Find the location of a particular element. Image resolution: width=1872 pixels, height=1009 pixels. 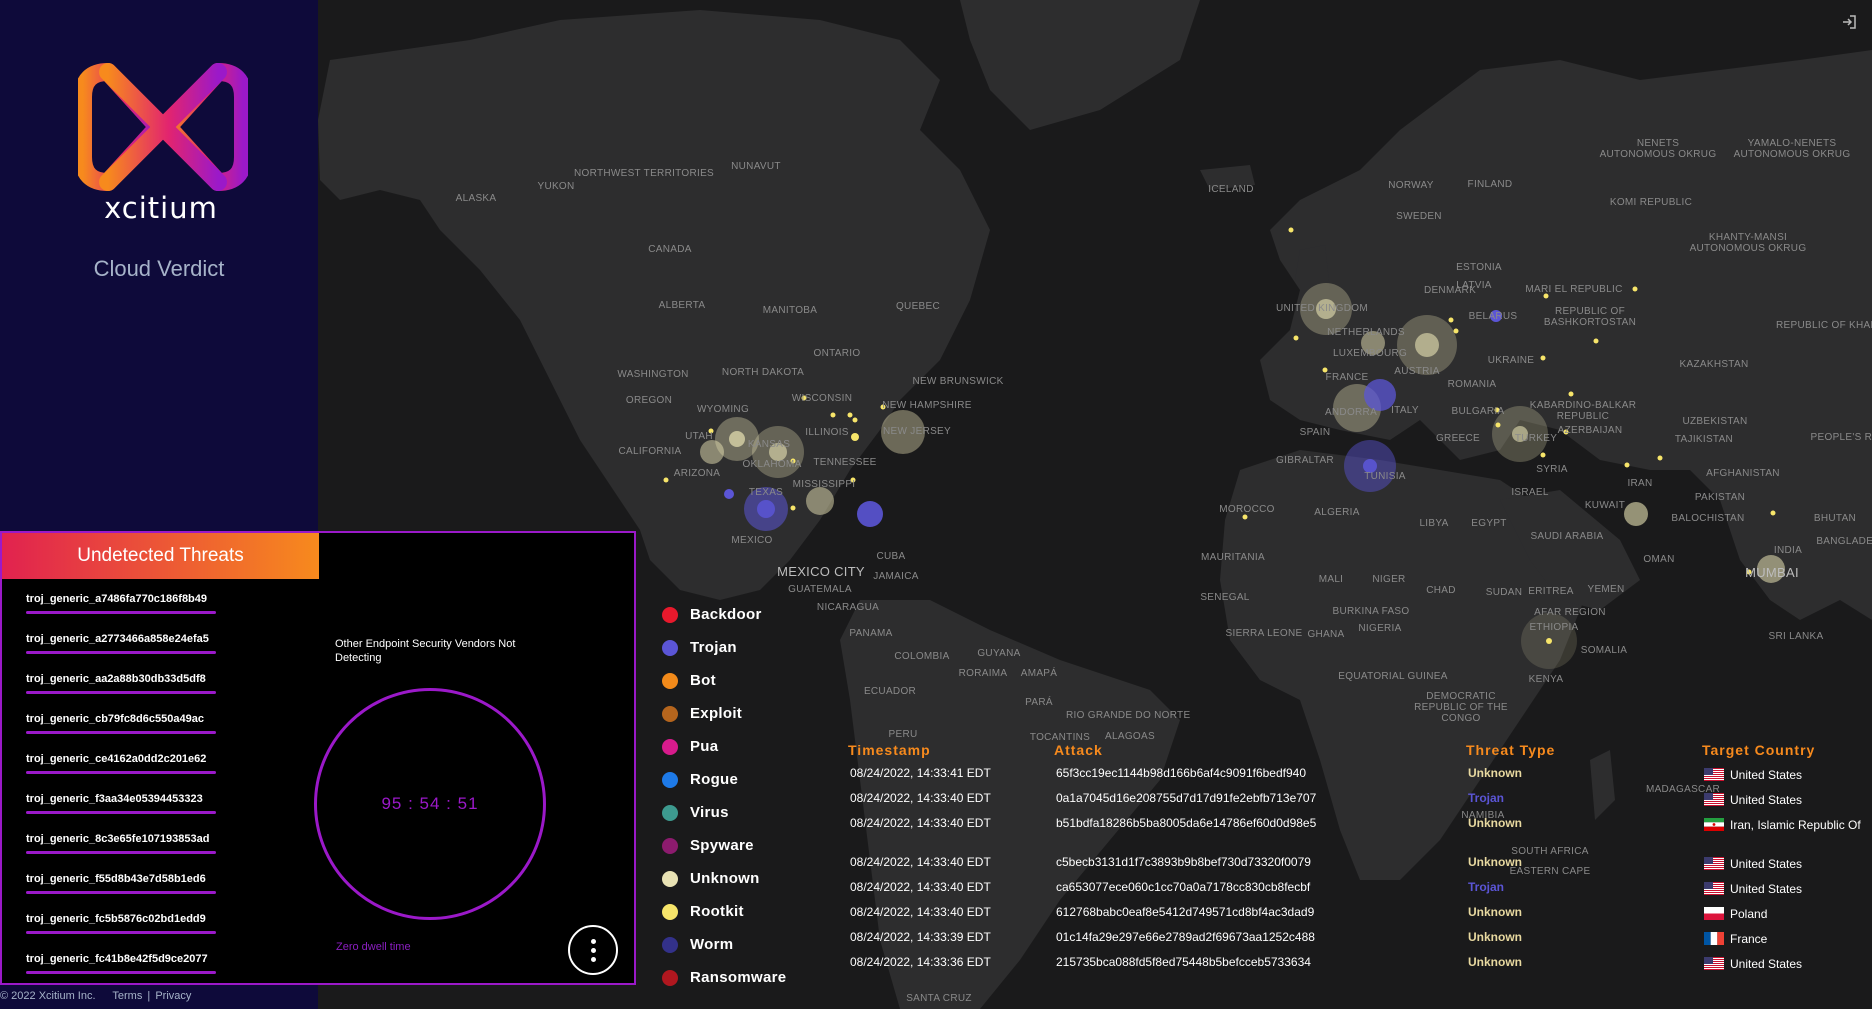

map-label: ARIZONA is located at coordinates (697, 473).